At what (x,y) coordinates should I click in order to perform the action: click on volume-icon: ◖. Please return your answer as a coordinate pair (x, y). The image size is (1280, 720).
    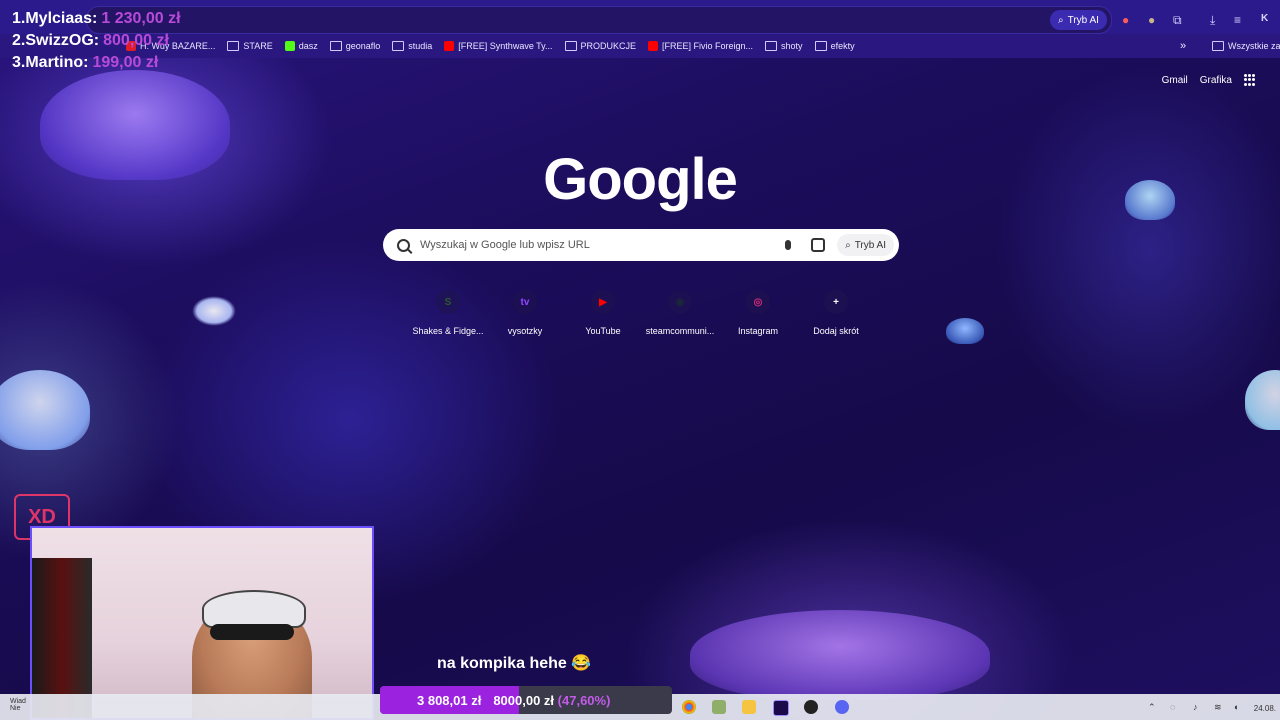
    Looking at the image, I should click on (1235, 707).